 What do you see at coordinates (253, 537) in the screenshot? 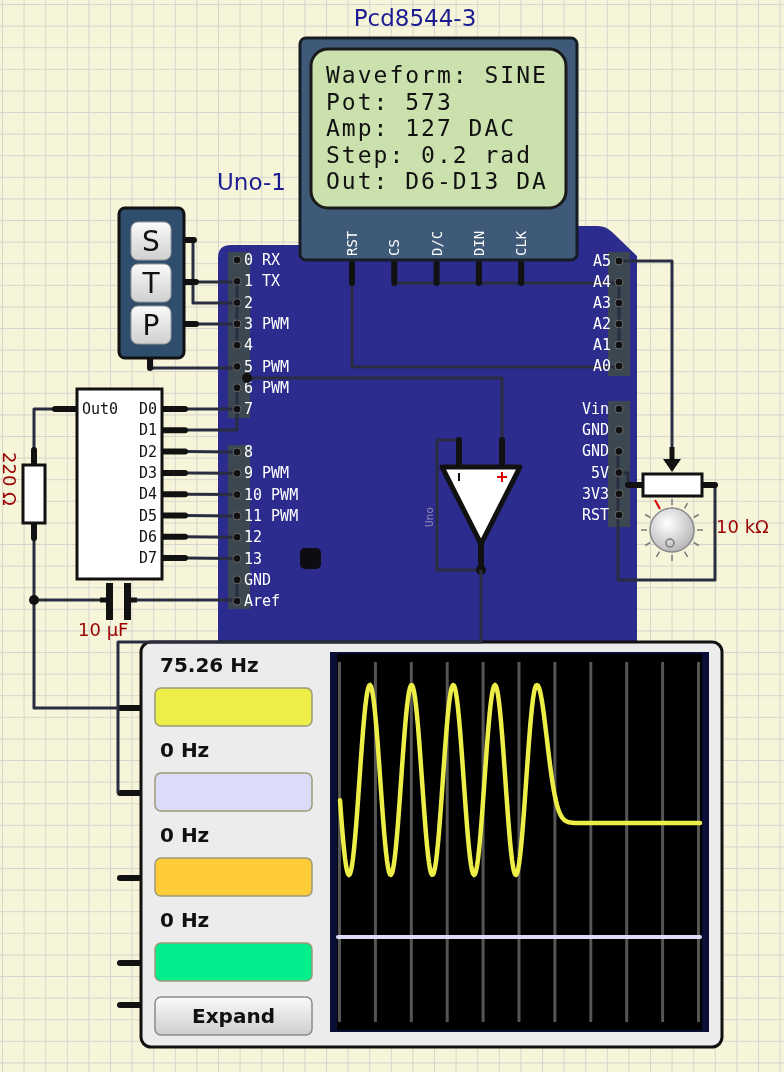
I see `pin-label: 12` at bounding box center [253, 537].